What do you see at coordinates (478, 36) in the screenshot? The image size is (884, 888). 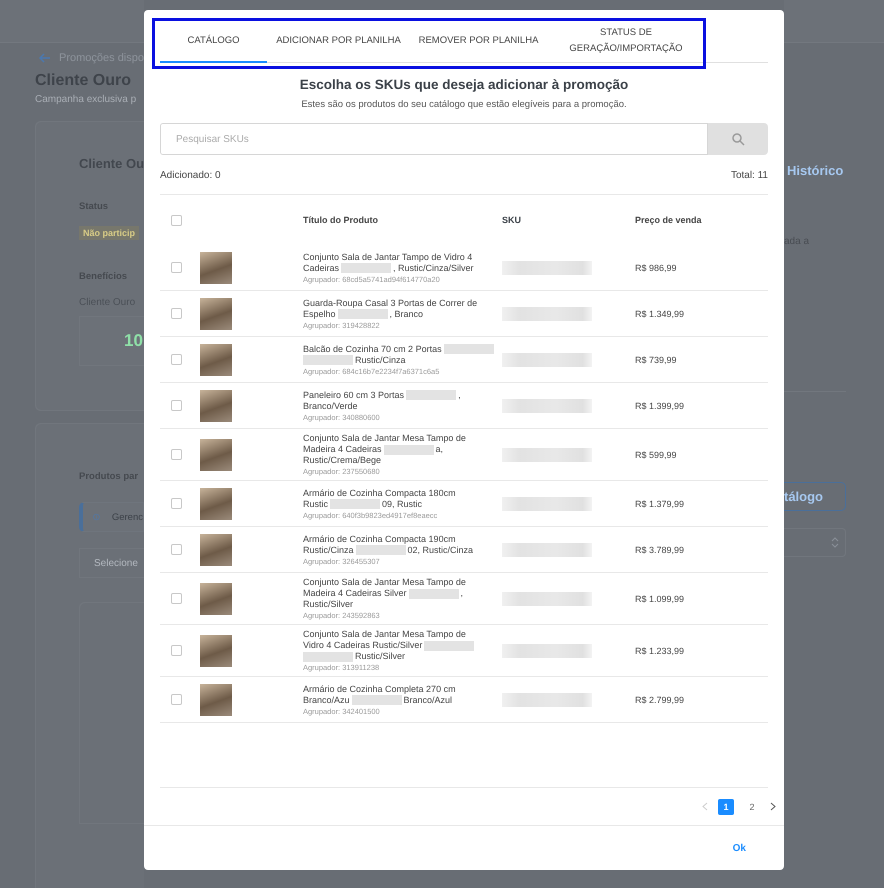 I see `tab: REMOVER POR PLANILHA` at bounding box center [478, 36].